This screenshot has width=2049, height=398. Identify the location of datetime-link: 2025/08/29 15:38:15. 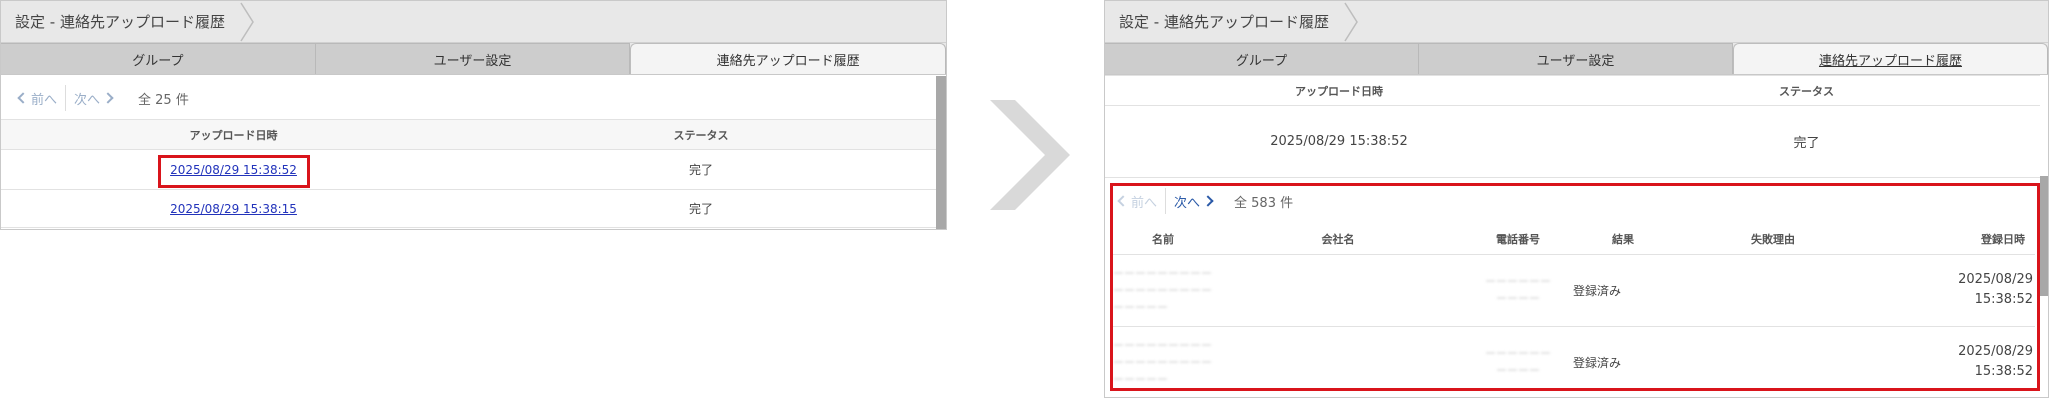
(233, 209).